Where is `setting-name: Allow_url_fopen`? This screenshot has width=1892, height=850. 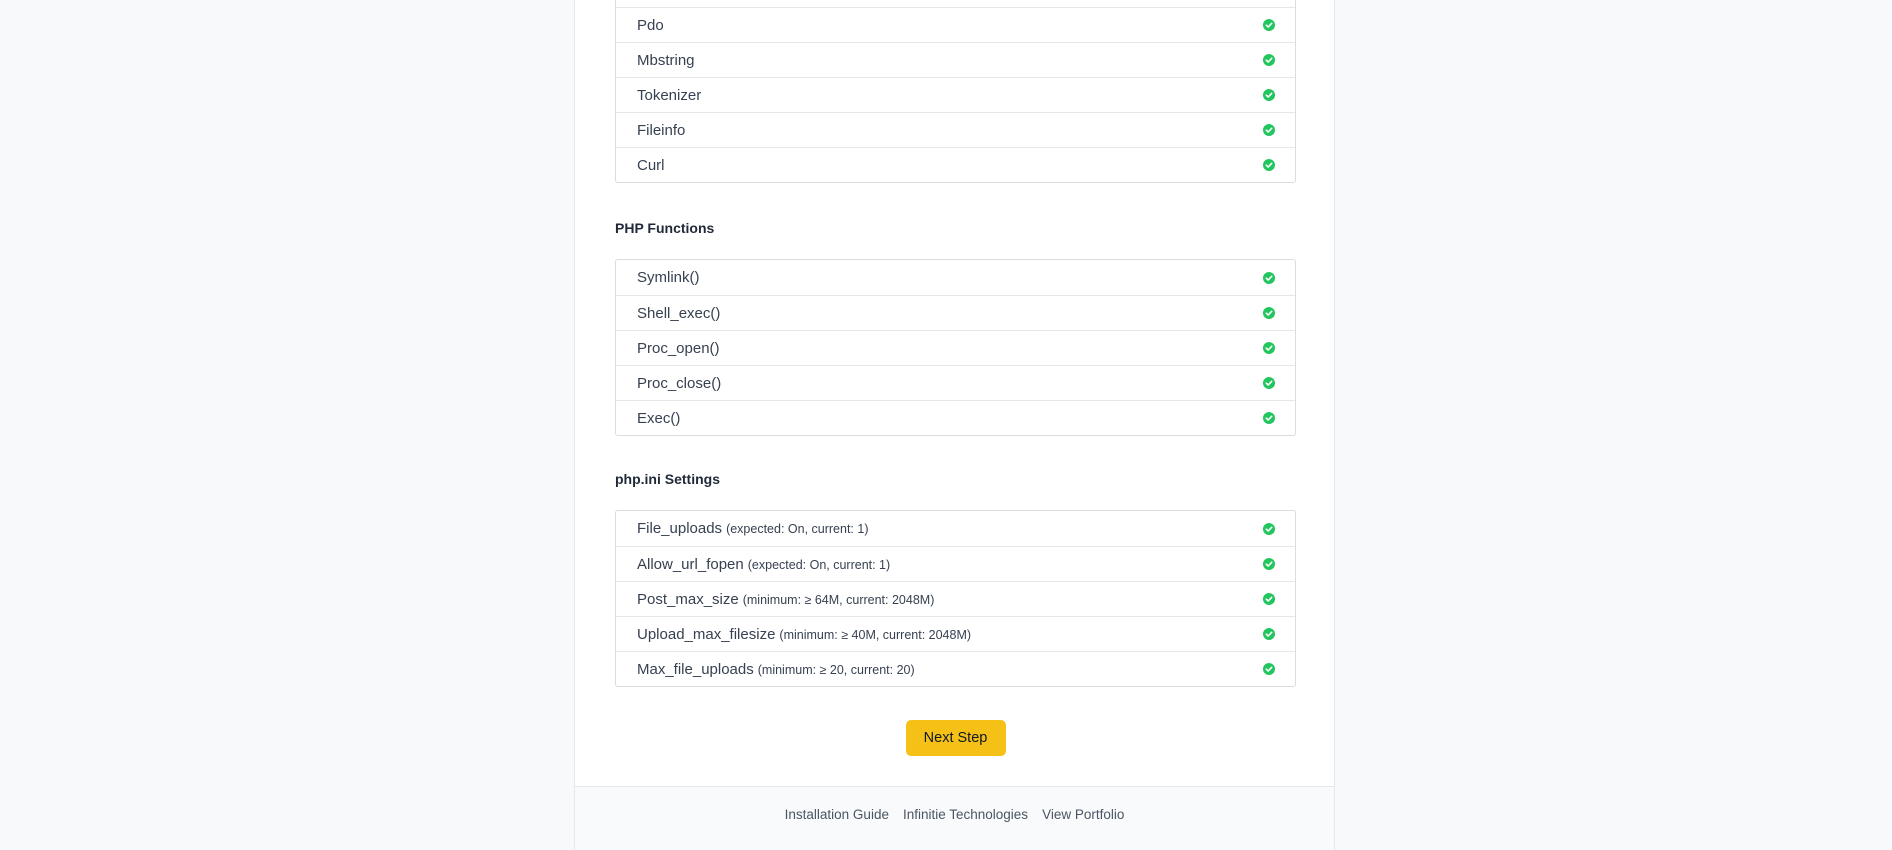 setting-name: Allow_url_fopen is located at coordinates (690, 564).